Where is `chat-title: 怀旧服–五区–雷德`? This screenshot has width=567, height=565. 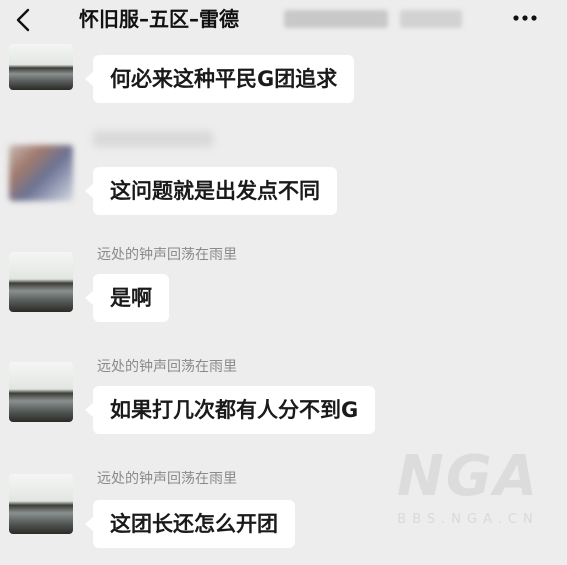 chat-title: 怀旧服–五区–雷德 is located at coordinates (159, 19).